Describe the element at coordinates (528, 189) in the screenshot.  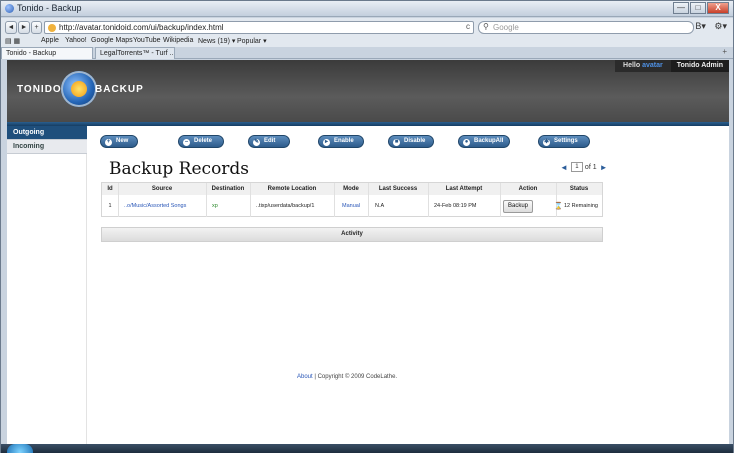
I see `column-header-action: Action` at that location.